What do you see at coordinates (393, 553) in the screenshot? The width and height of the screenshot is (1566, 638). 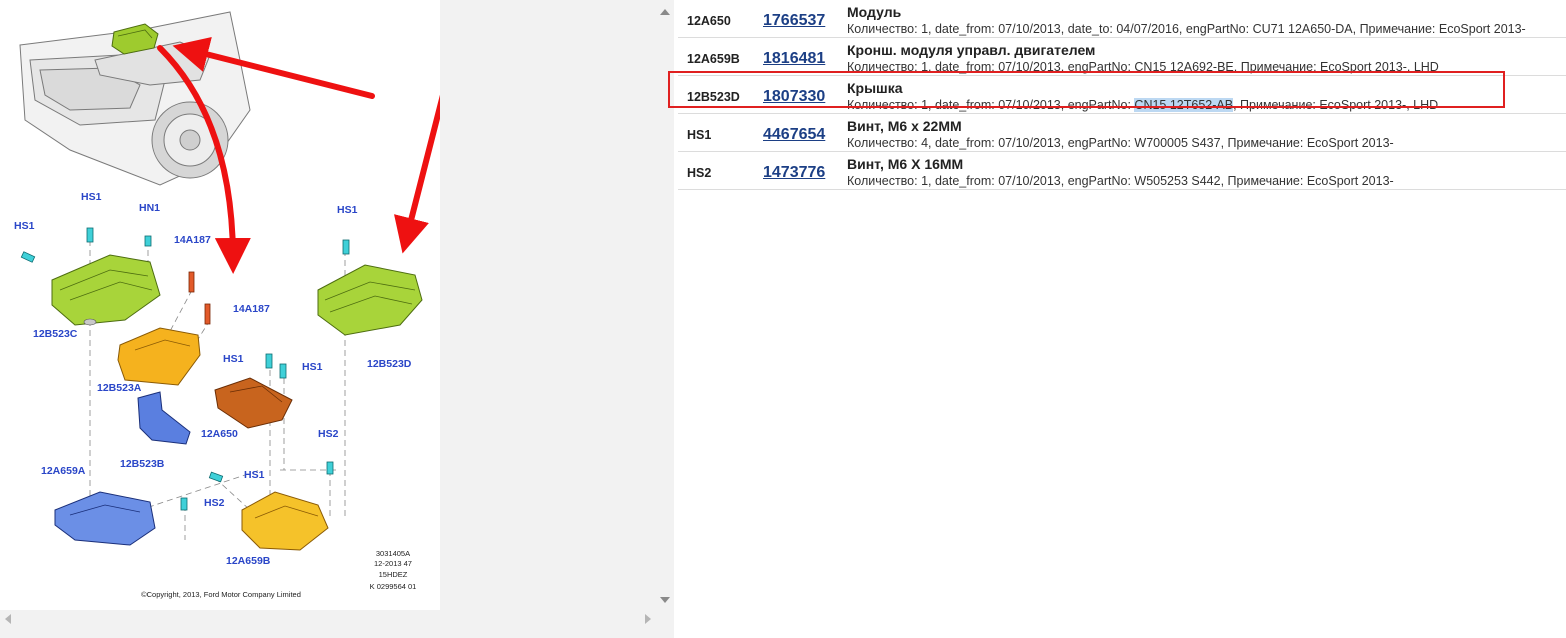 I see `ref-line: 3031405A` at bounding box center [393, 553].